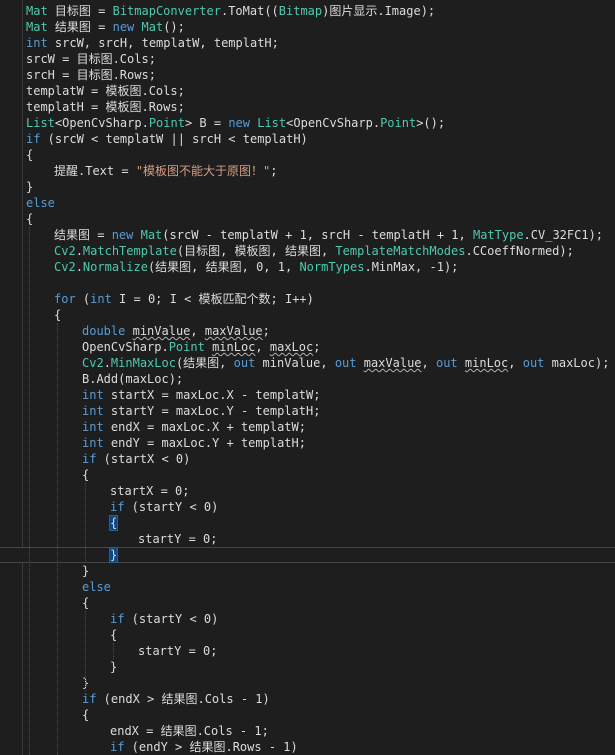 The width and height of the screenshot is (615, 755). What do you see at coordinates (93, 363) in the screenshot?
I see `code-token: Cv2` at bounding box center [93, 363].